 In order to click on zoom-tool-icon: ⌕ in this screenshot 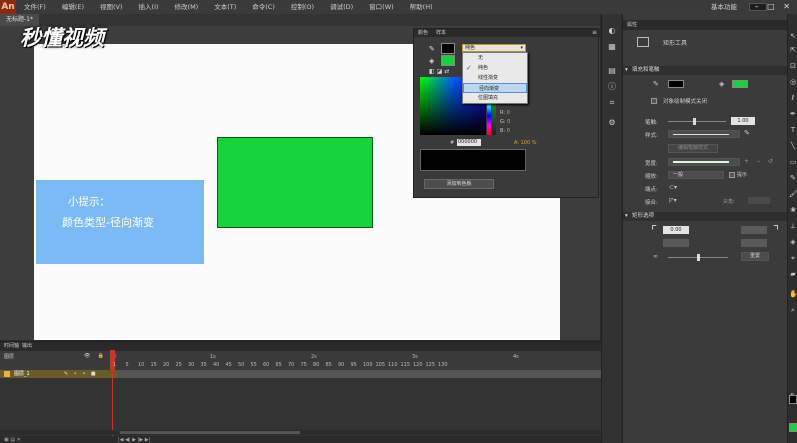, I will do `click(793, 310)`.